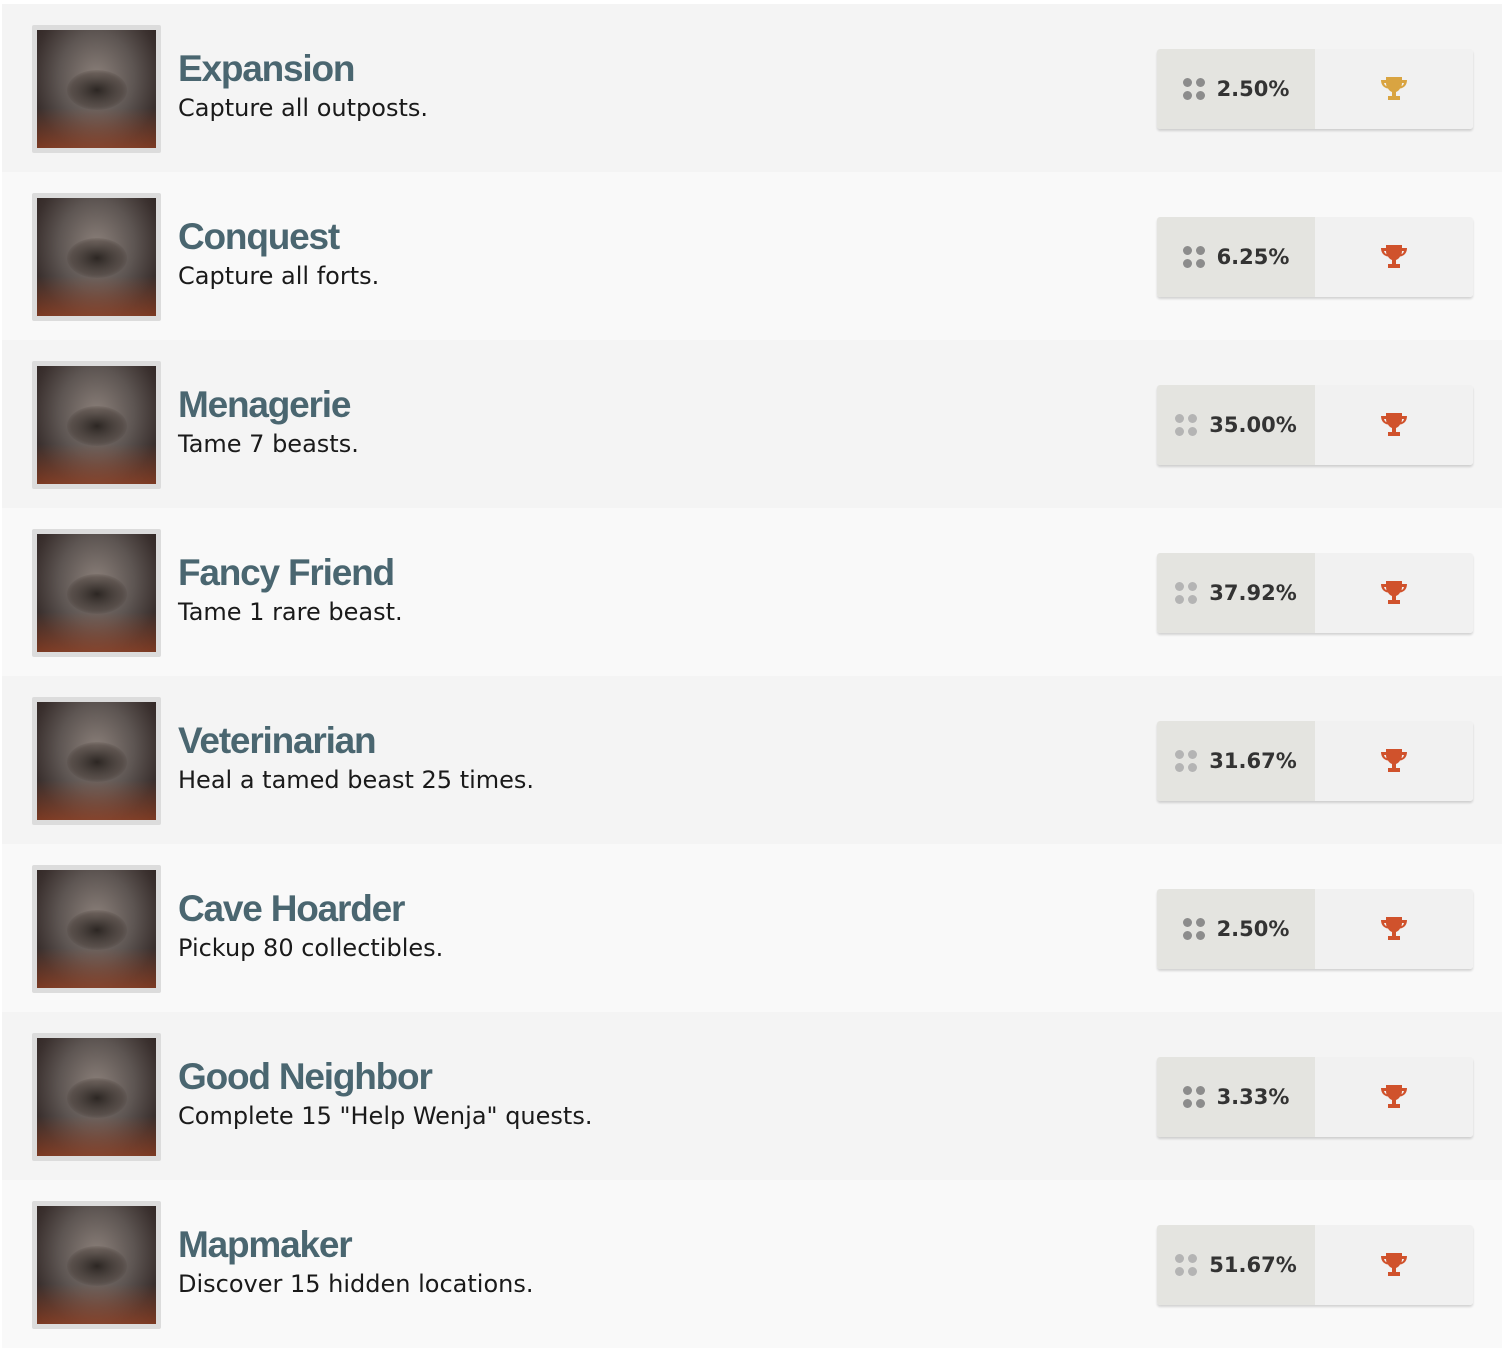  I want to click on achievement-title: Conquest, so click(259, 237).